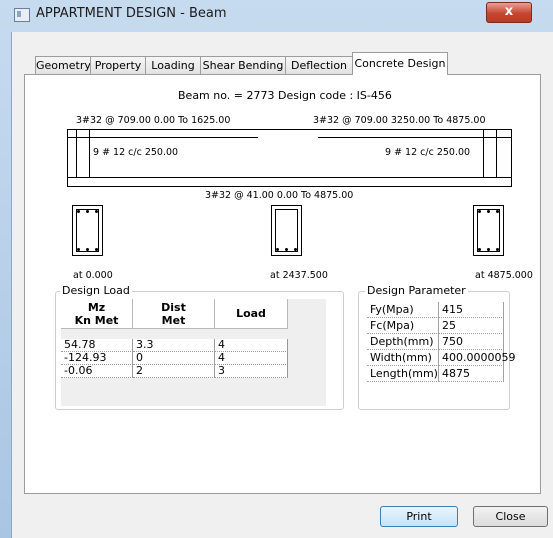 The width and height of the screenshot is (553, 538). Describe the element at coordinates (279, 195) in the screenshot. I see `bottom-reinforcement-label: 3#32 @ 41.00 0.00 To 4875.00` at that location.